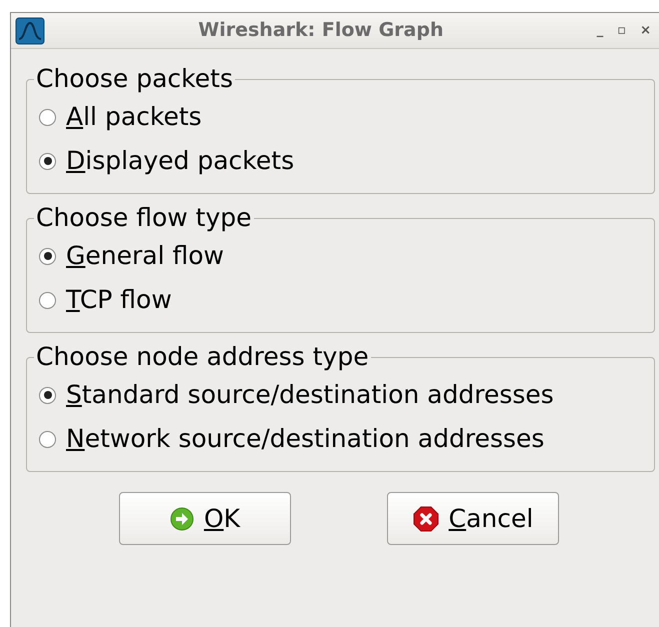 This screenshot has width=659, height=627. Describe the element at coordinates (134, 79) in the screenshot. I see `group-title: Choose packets` at that location.